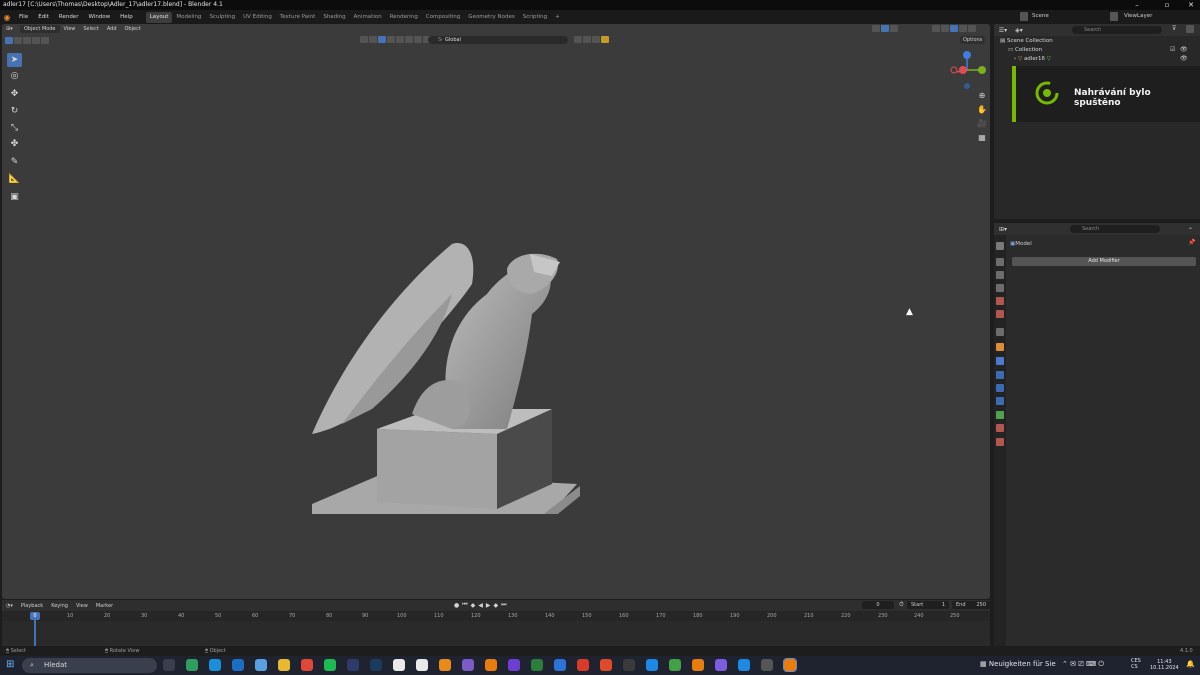 This screenshot has width=1200, height=675. I want to click on menu-view: View, so click(70, 29).